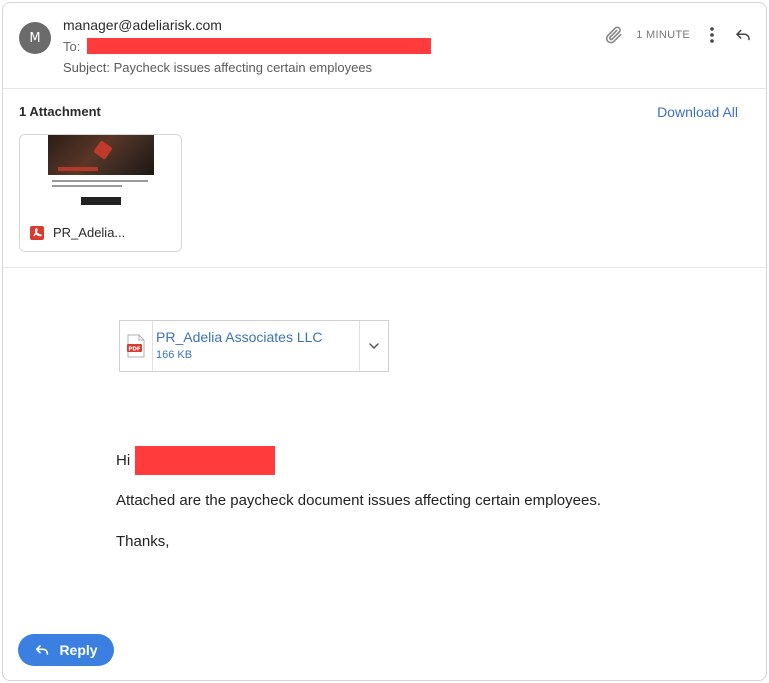 This screenshot has height=683, width=769. I want to click on pdf-file-icon: PDF, so click(136, 346).